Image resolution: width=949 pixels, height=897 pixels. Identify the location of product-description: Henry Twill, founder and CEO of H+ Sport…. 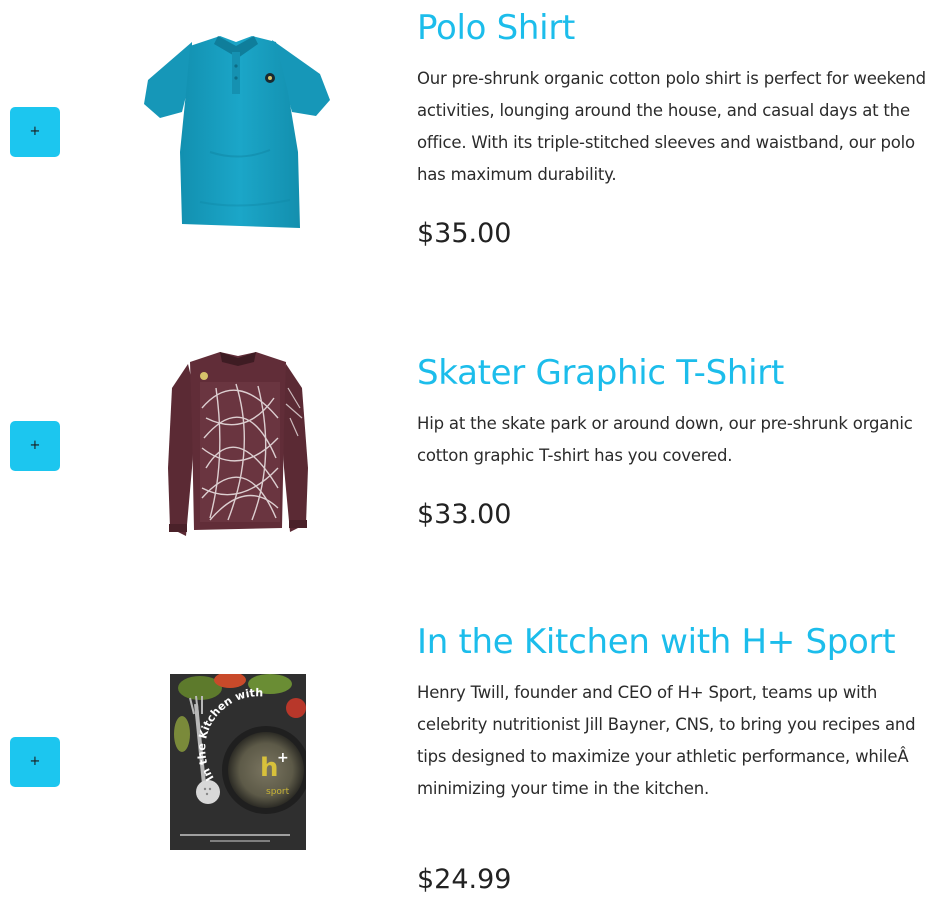
(666, 740).